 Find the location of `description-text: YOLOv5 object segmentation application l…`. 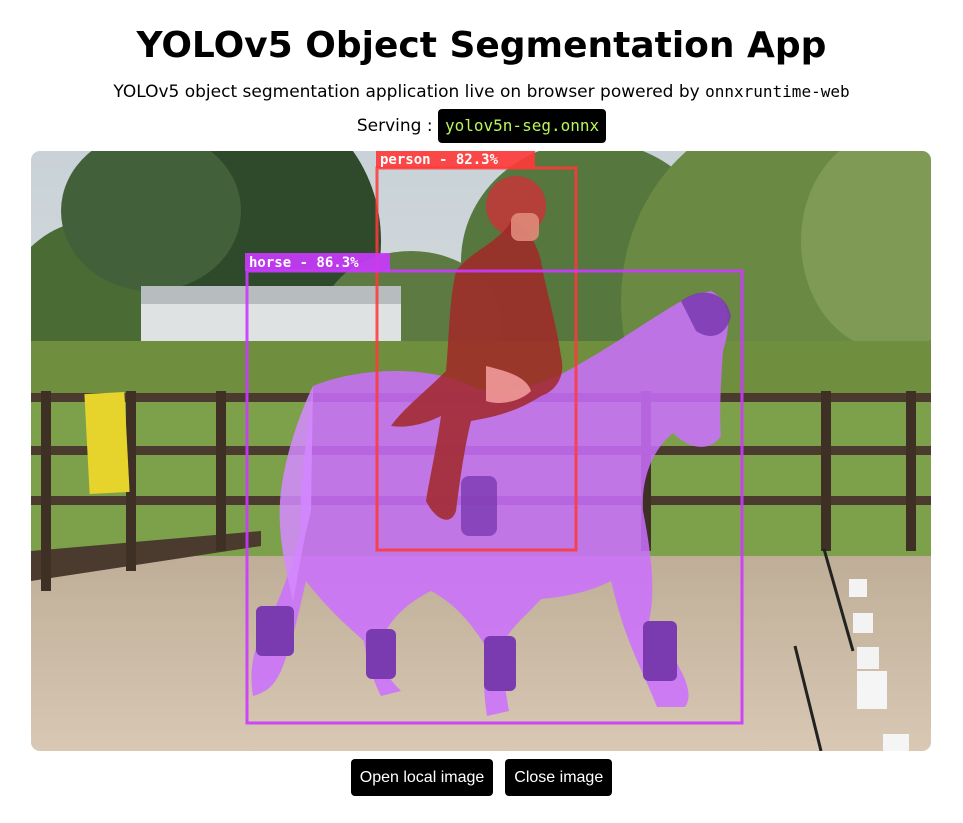

description-text: YOLOv5 object segmentation application l… is located at coordinates (406, 92).